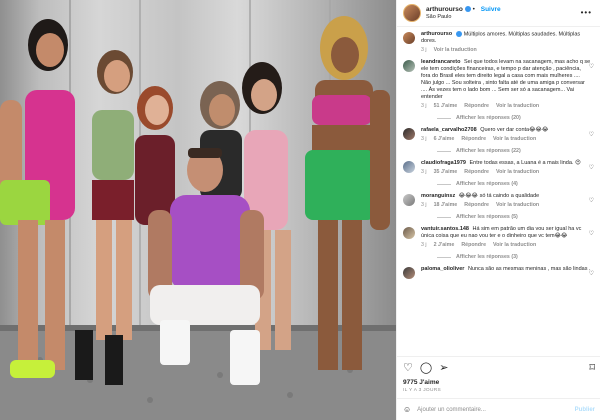  What do you see at coordinates (498, 374) in the screenshot?
I see `post-actions: ♡ ◯ ➢ ⌑ 9775 J'aime IL Y A 3 JOURS` at bounding box center [498, 374].